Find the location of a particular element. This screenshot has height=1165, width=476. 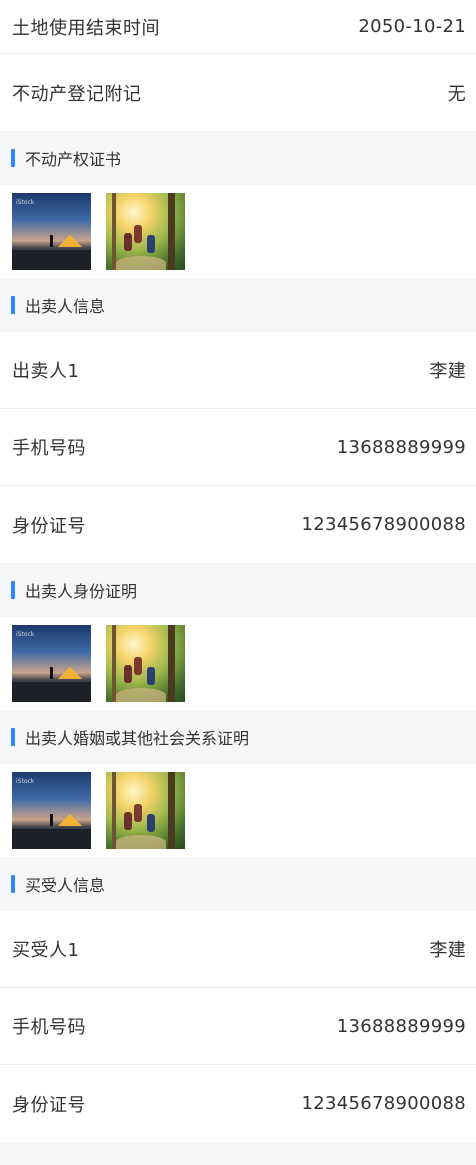

seller-id-proof-image-1: iStock is located at coordinates (51, 663).